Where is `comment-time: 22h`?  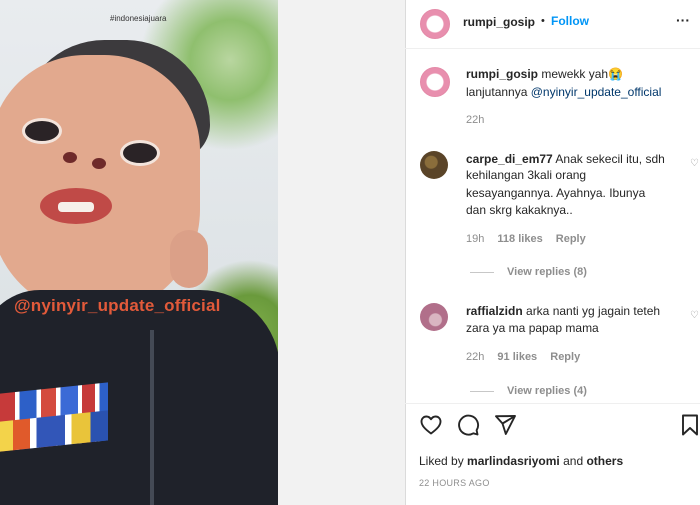 comment-time: 22h is located at coordinates (475, 357).